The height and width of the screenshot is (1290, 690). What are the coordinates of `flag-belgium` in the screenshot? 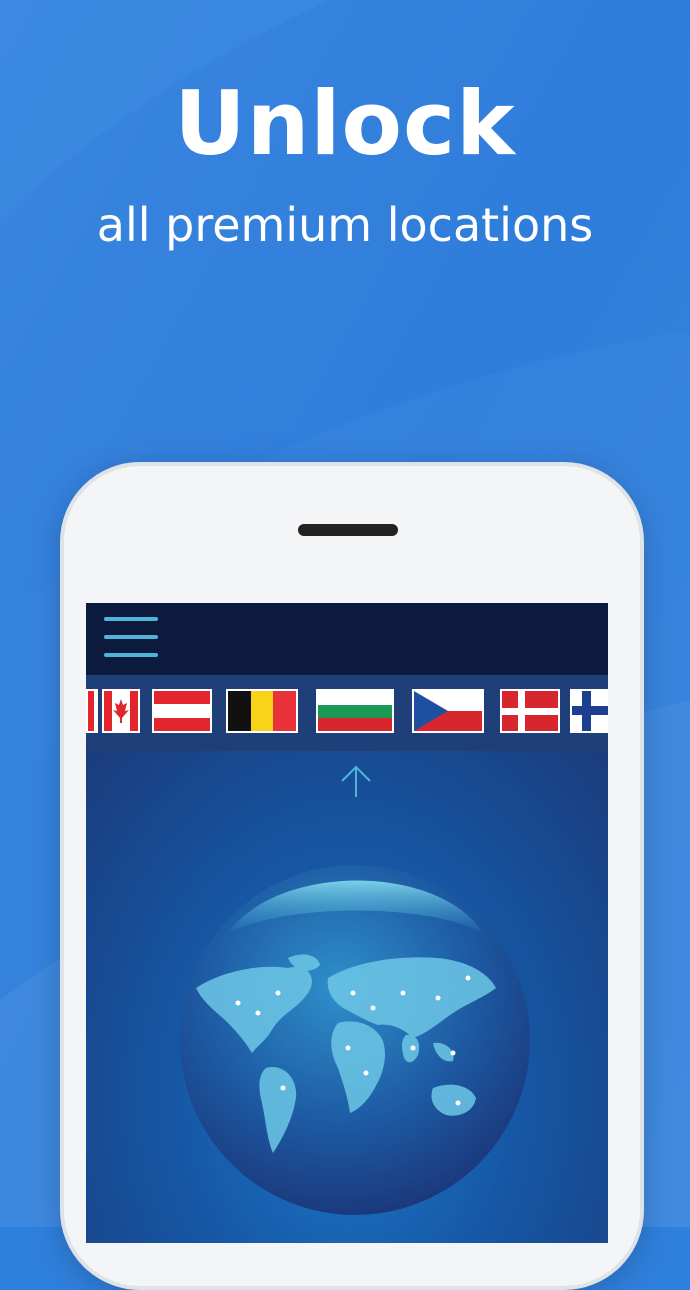 It's located at (262, 711).